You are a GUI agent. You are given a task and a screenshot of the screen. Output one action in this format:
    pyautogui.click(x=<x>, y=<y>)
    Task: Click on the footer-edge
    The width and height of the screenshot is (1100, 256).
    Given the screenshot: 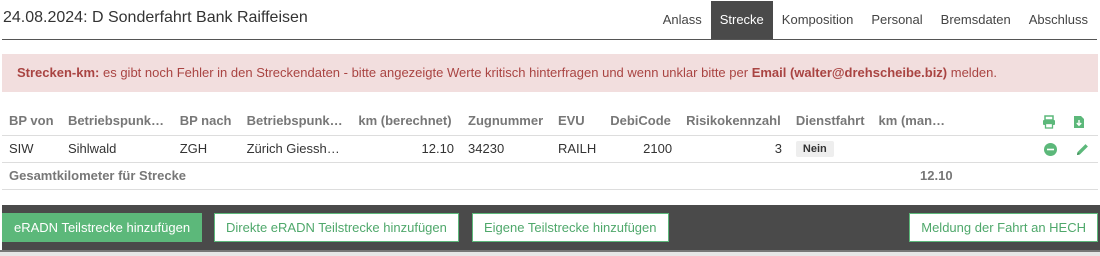 What is the action you would take?
    pyautogui.click(x=550, y=253)
    